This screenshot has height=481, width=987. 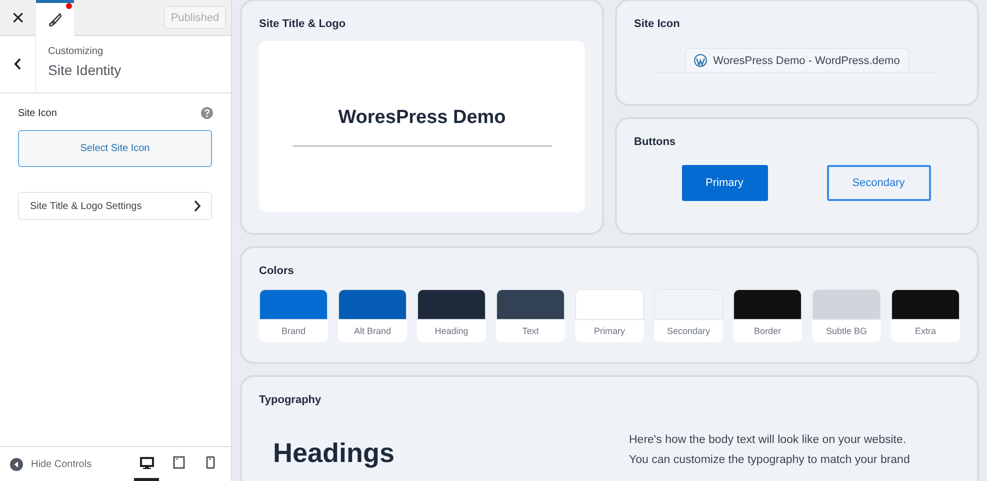 I want to click on swatch-label: Text, so click(x=530, y=331).